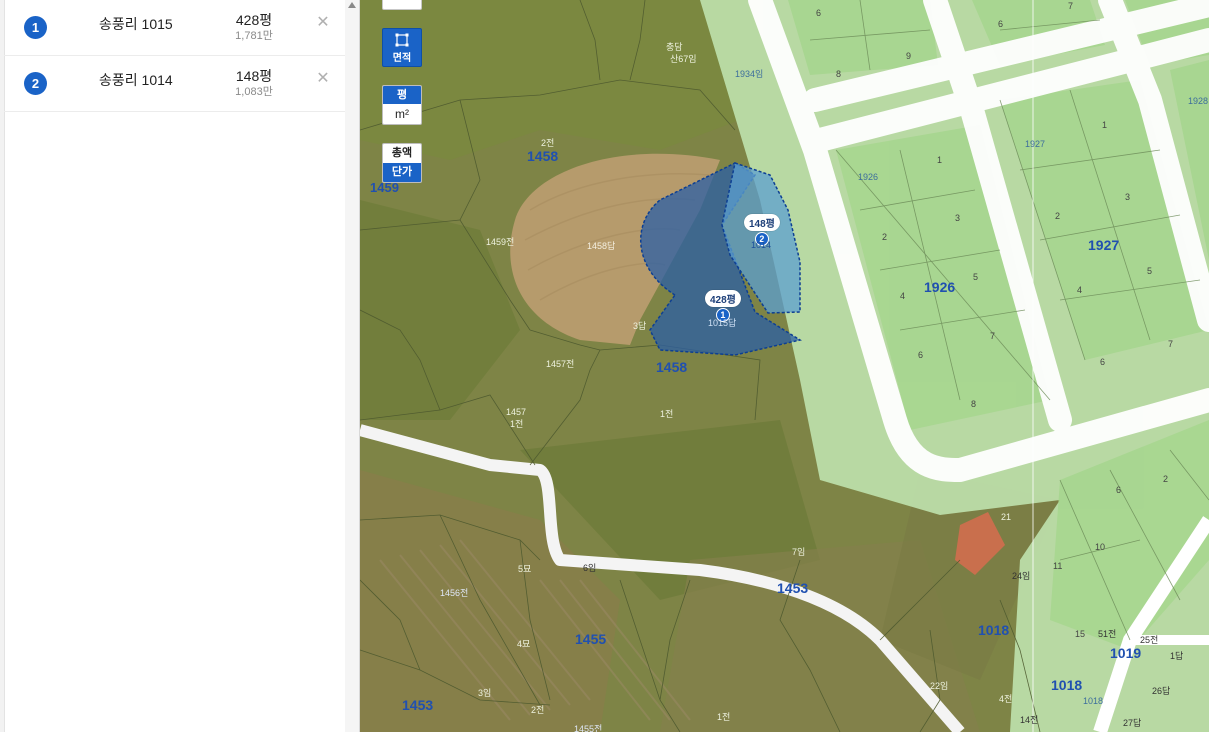  Describe the element at coordinates (1093, 701) in the screenshot. I see `lot-sublabel: 1018` at that location.